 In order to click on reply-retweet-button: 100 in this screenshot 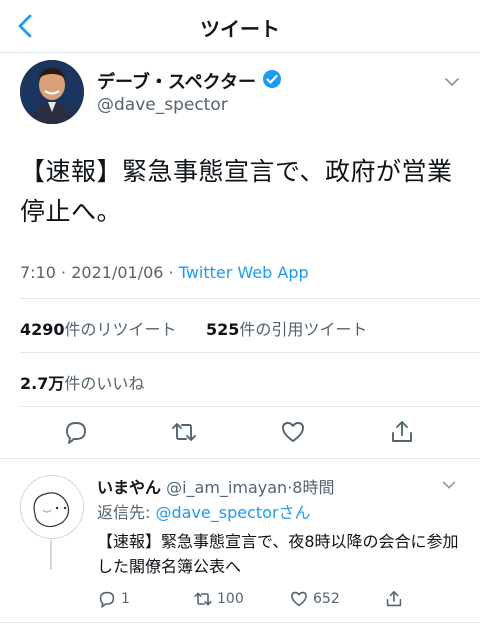, I will do `click(218, 599)`.